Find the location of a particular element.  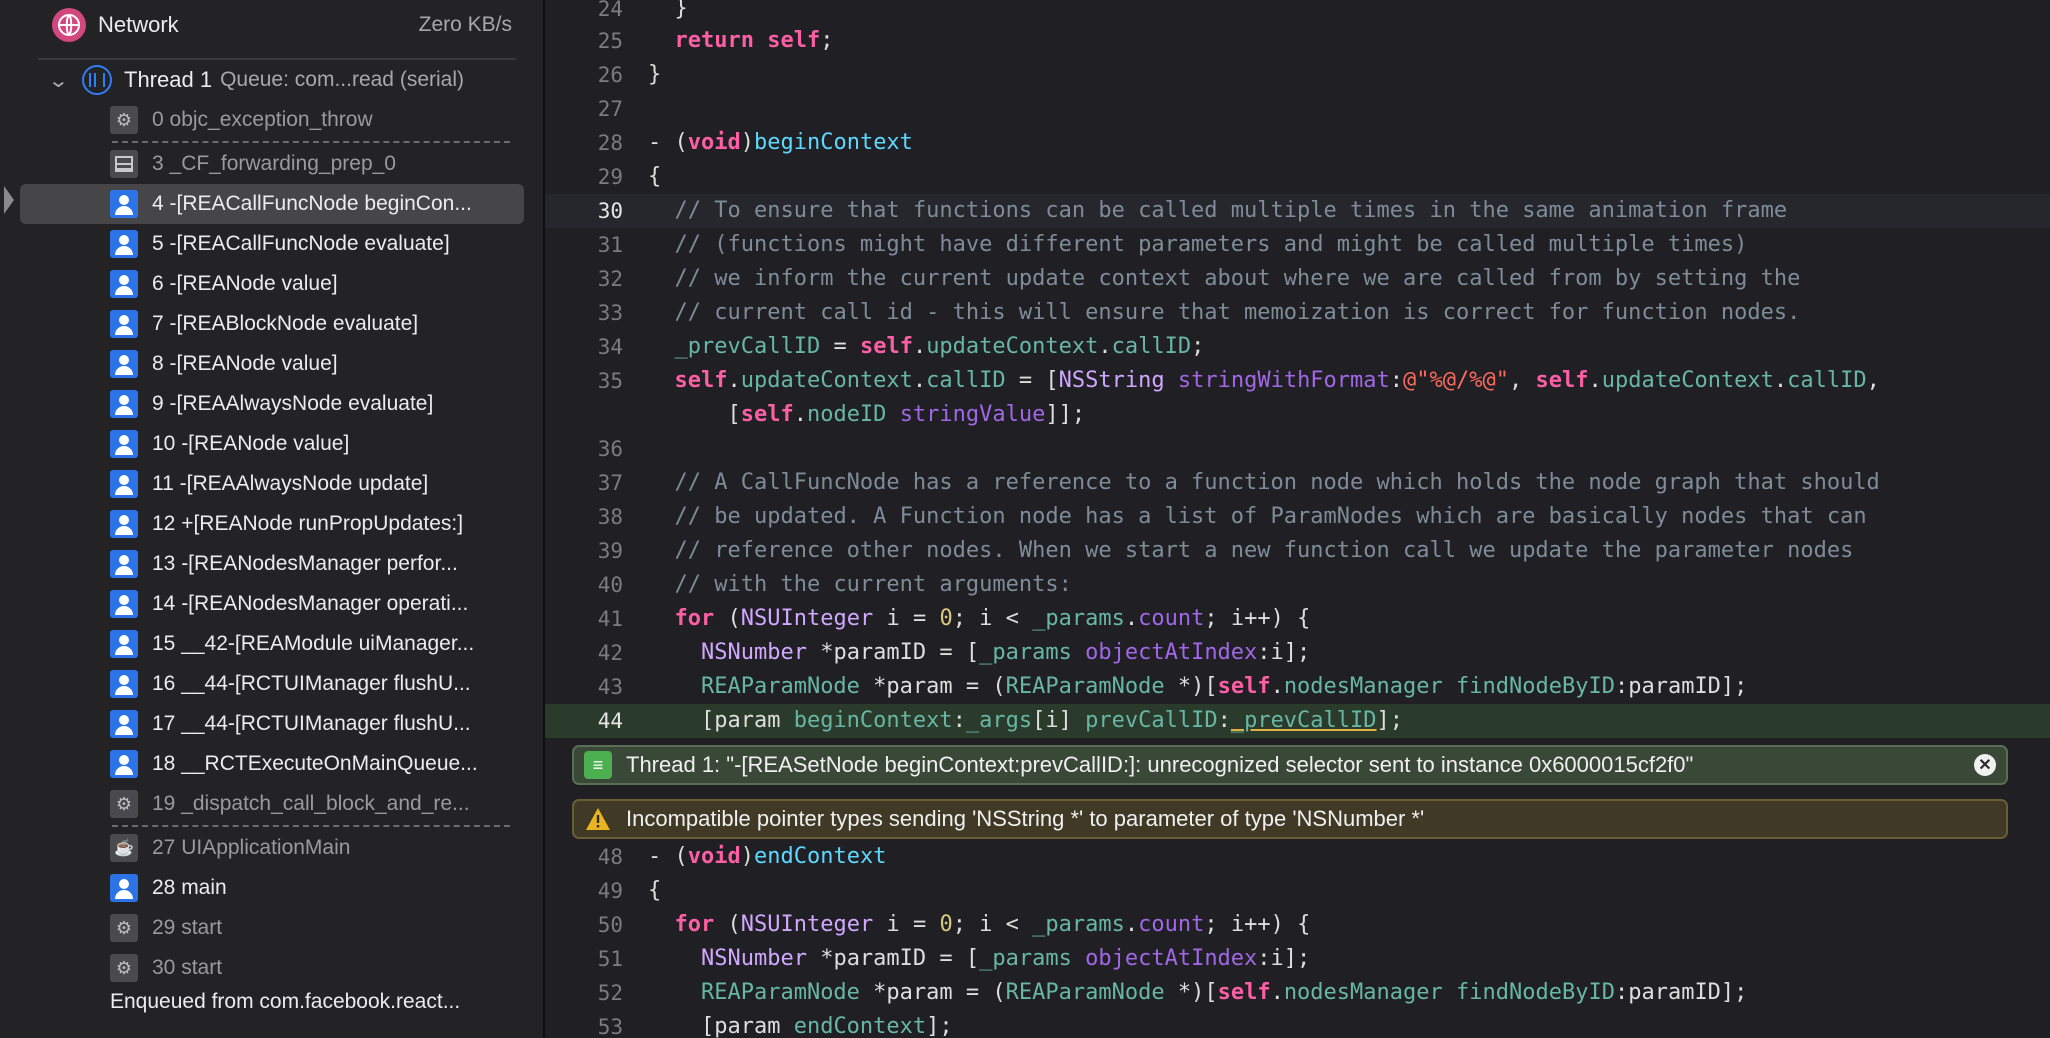

stack-frame: 7 -[REABlockNode evaluate] is located at coordinates (310, 324).